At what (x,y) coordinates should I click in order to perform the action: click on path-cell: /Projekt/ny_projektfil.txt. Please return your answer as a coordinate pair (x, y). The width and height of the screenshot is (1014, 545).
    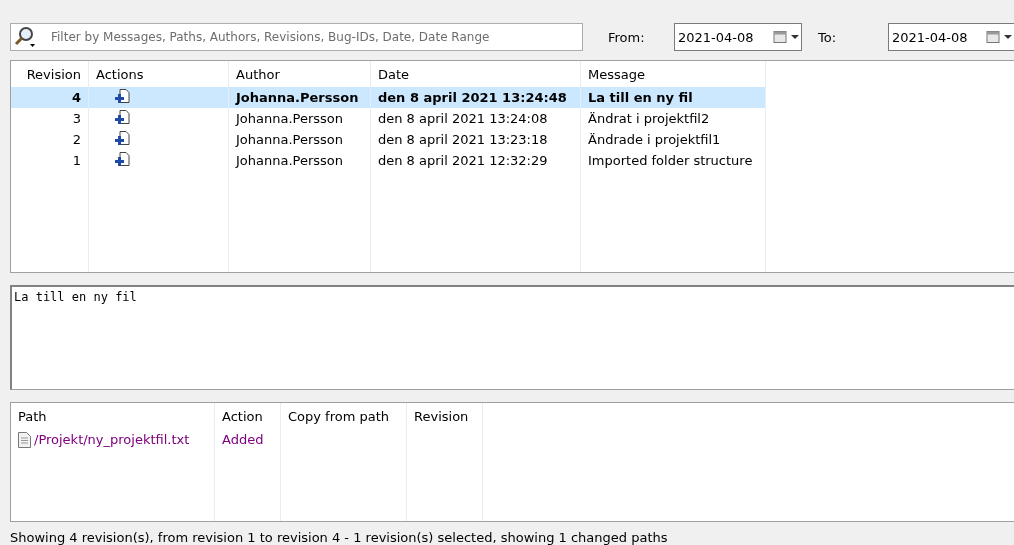
    Looking at the image, I should click on (112, 439).